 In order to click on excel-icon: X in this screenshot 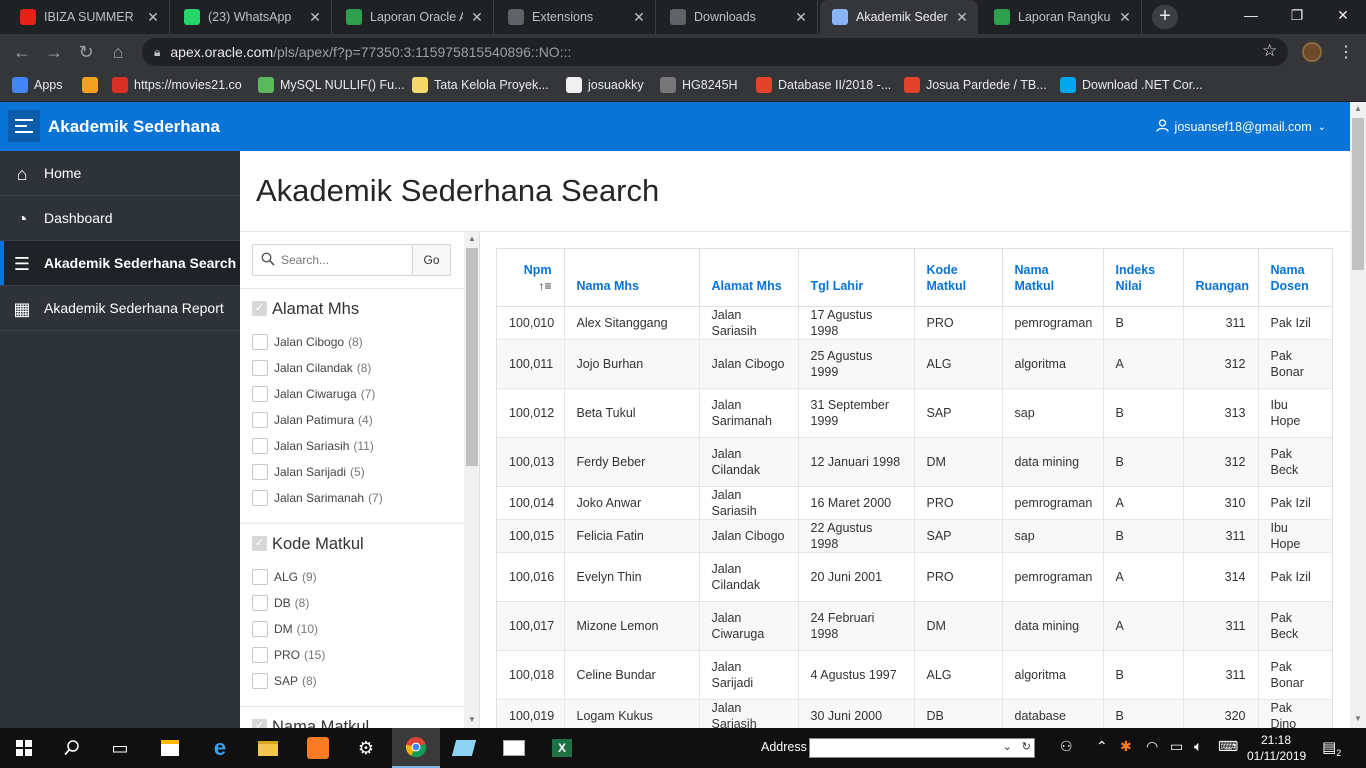, I will do `click(562, 748)`.